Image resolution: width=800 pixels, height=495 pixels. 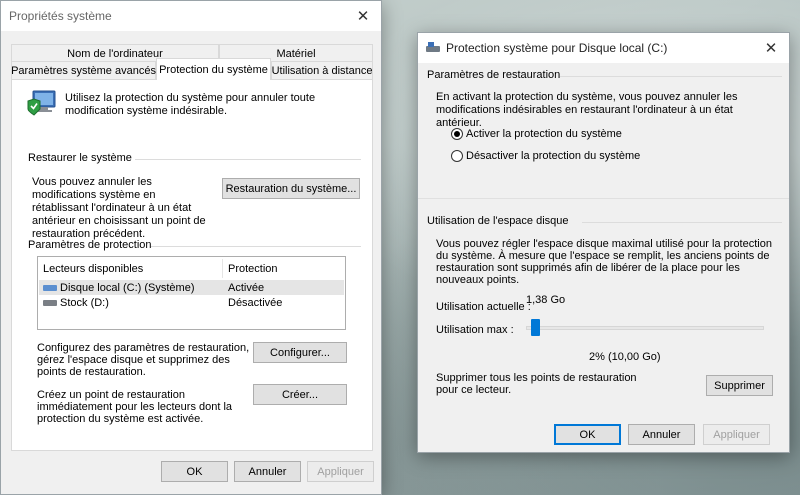 I want to click on slider-value-text: 2% (10,00 Go), so click(x=625, y=357).